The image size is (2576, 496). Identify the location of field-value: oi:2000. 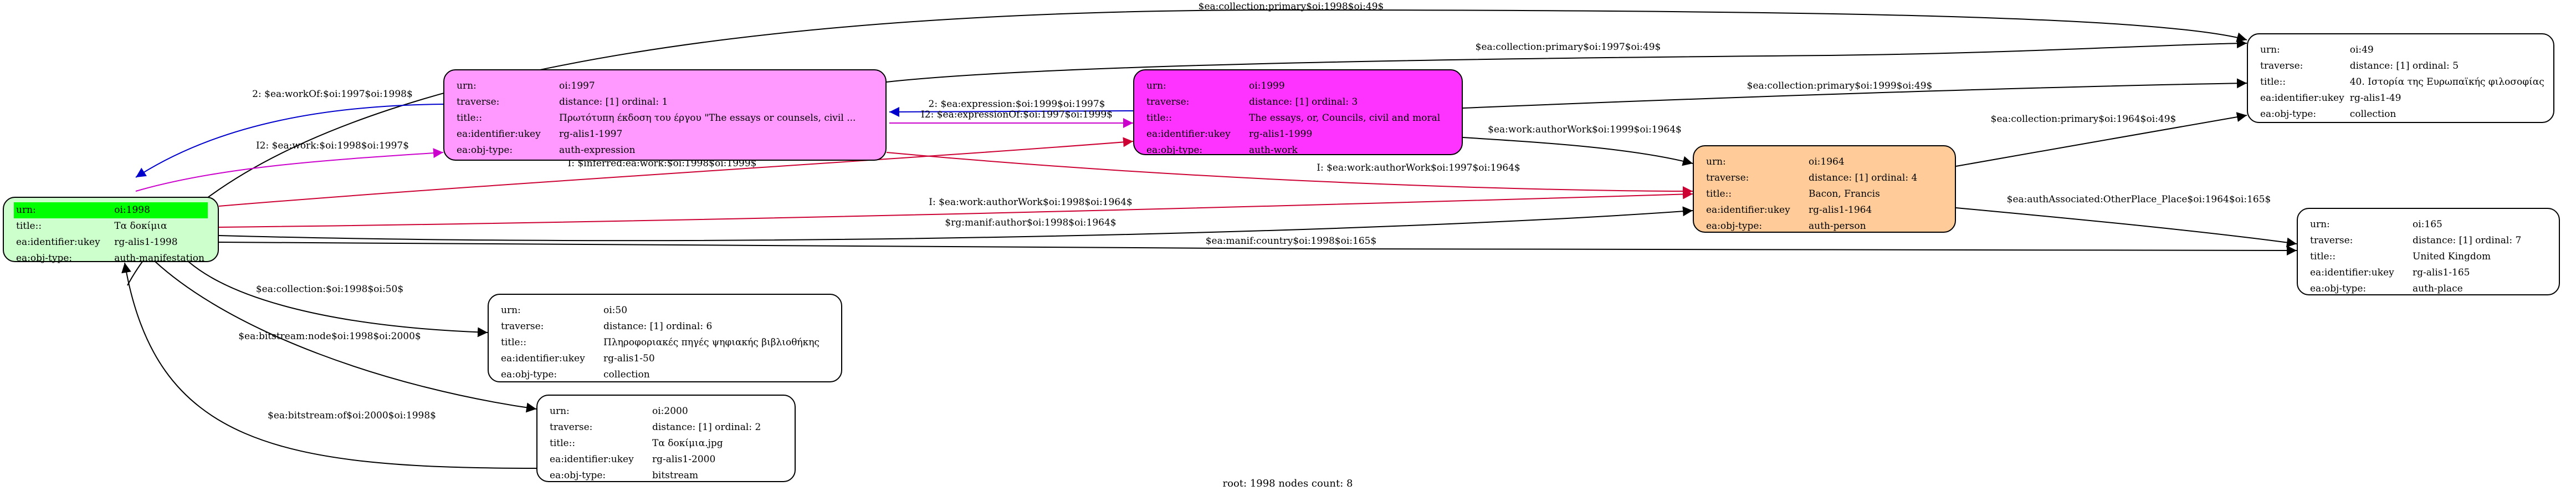
(670, 411).